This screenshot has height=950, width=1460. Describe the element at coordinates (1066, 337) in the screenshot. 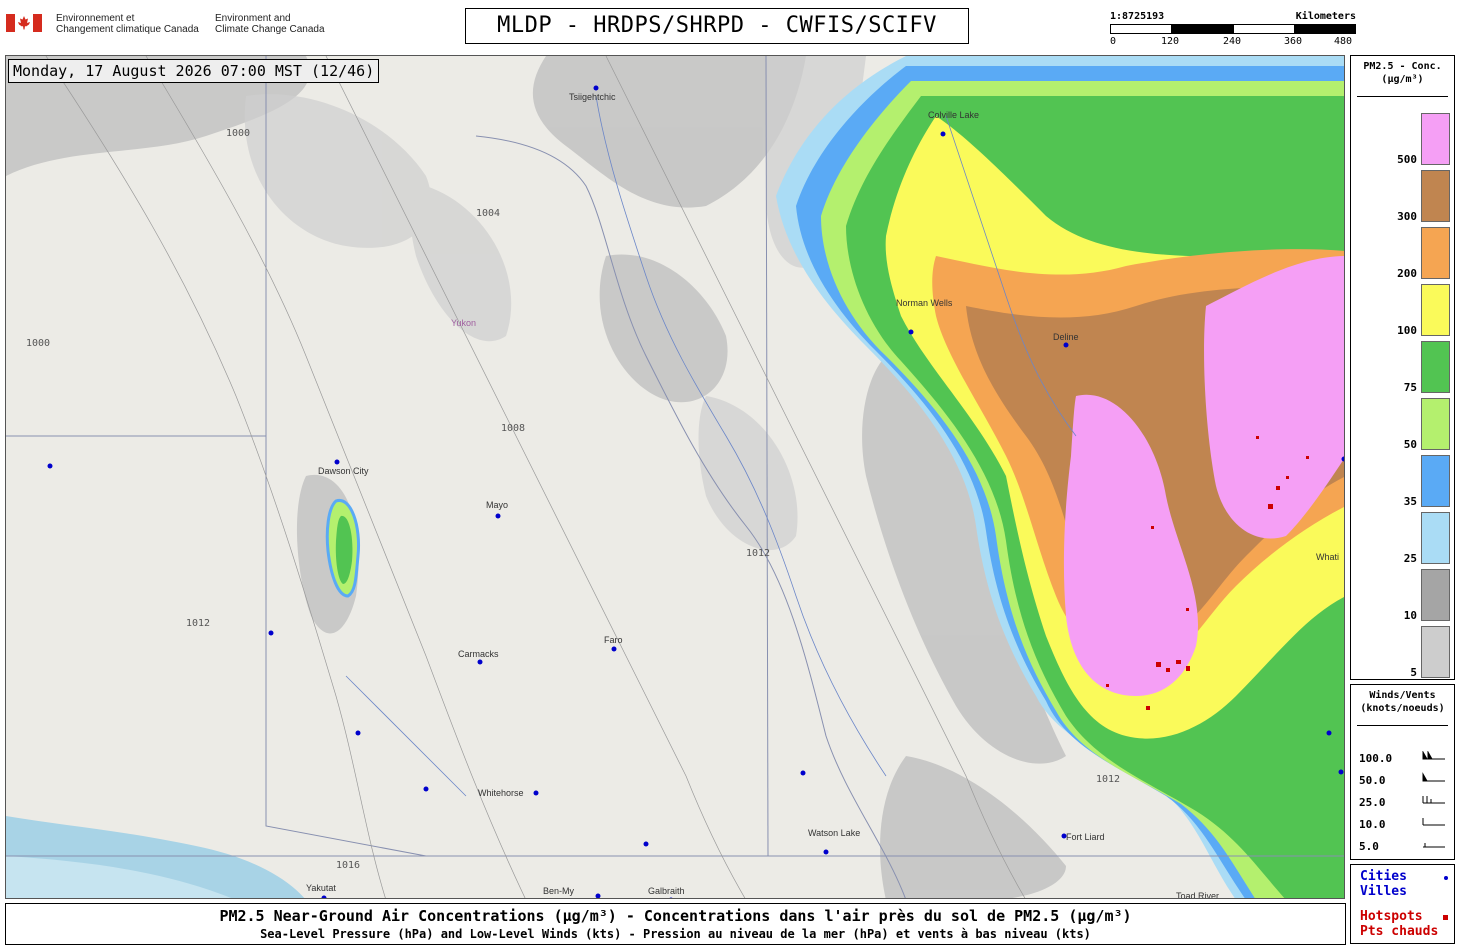

I see `city-label: Deline` at that location.